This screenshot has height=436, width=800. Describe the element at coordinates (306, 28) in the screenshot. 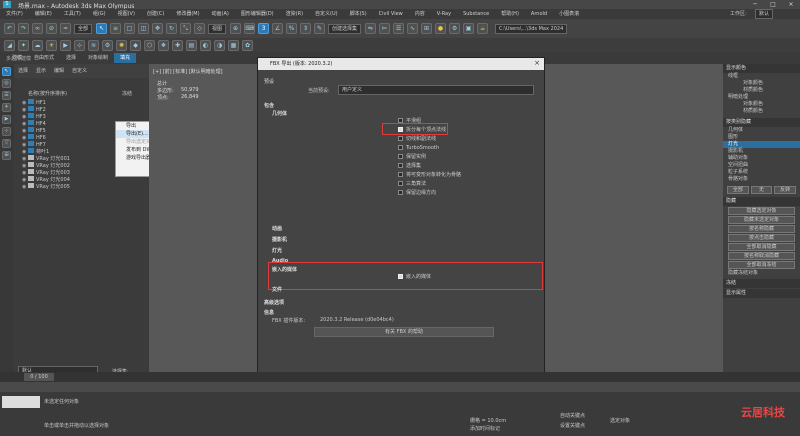

I see `spinner-snap-icon: ⇕` at that location.